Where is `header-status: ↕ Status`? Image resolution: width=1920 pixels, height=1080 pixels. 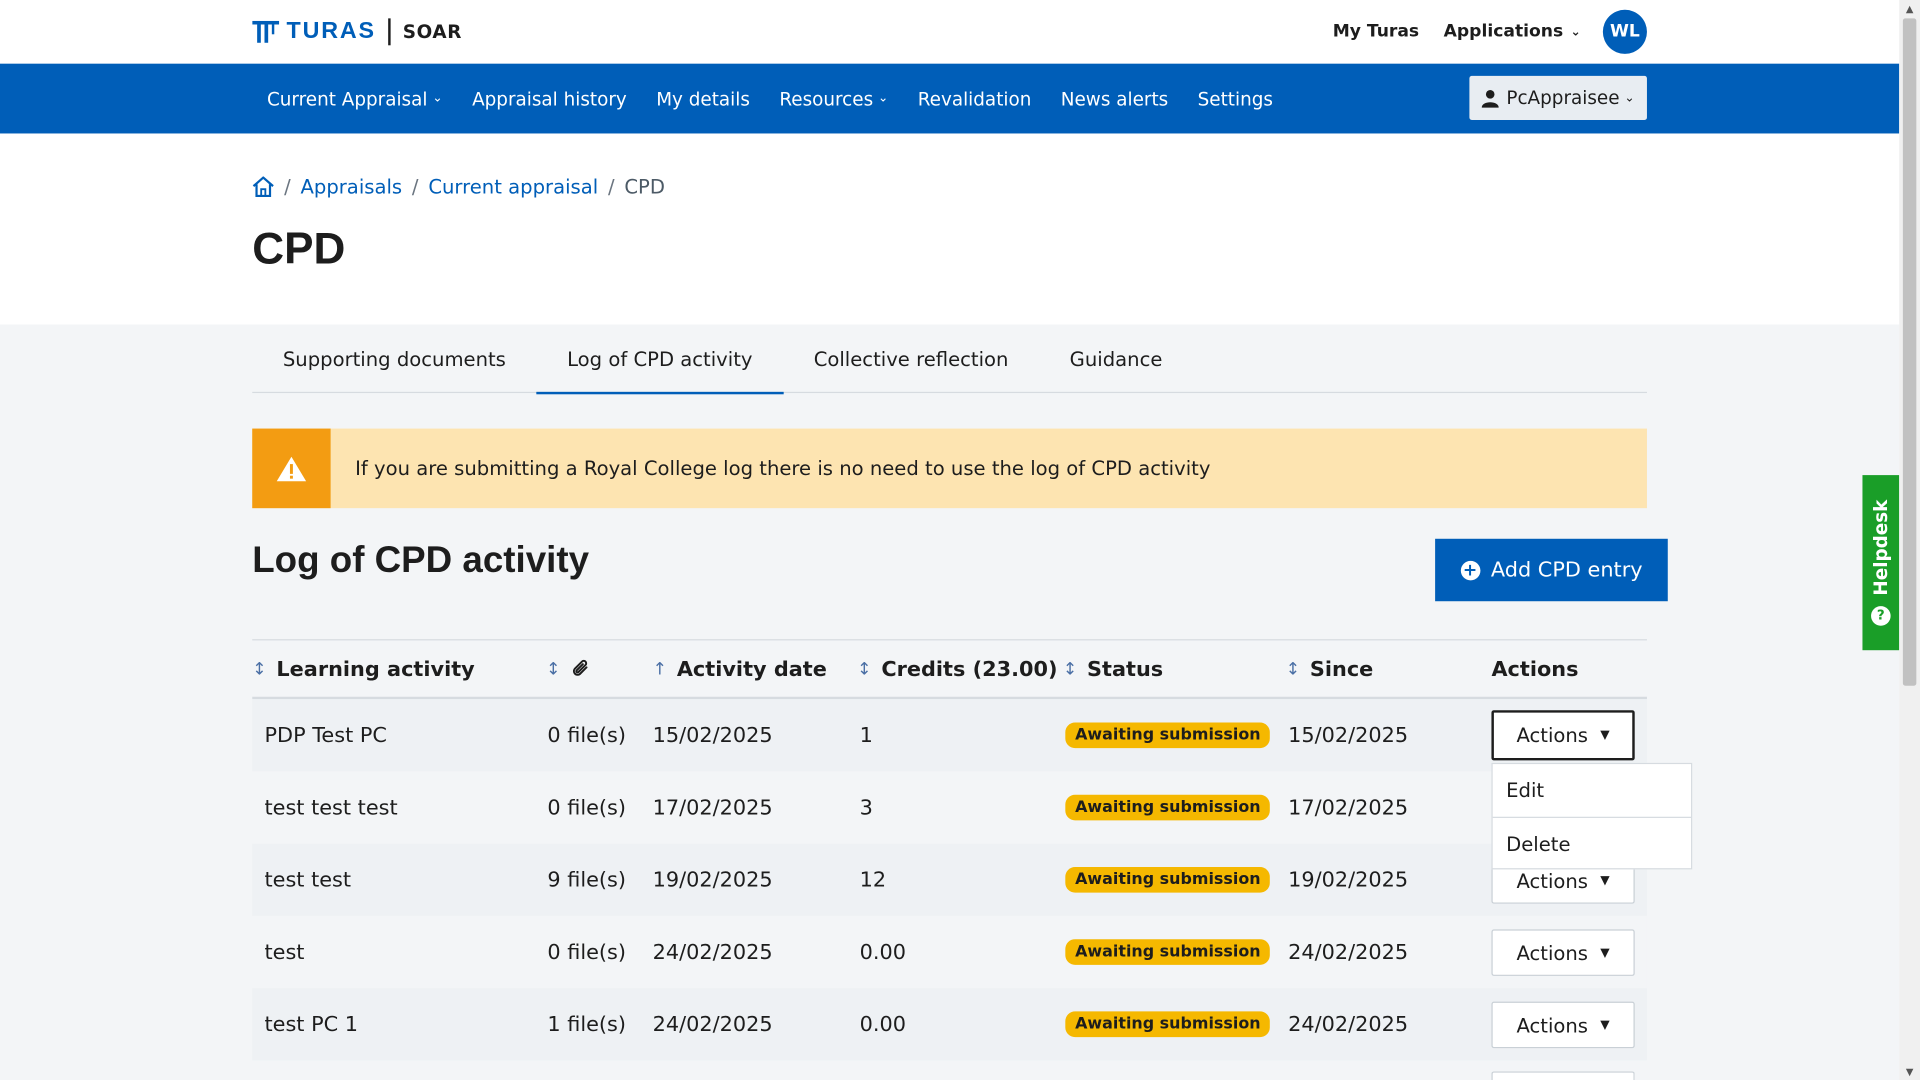 header-status: ↕ Status is located at coordinates (1113, 669).